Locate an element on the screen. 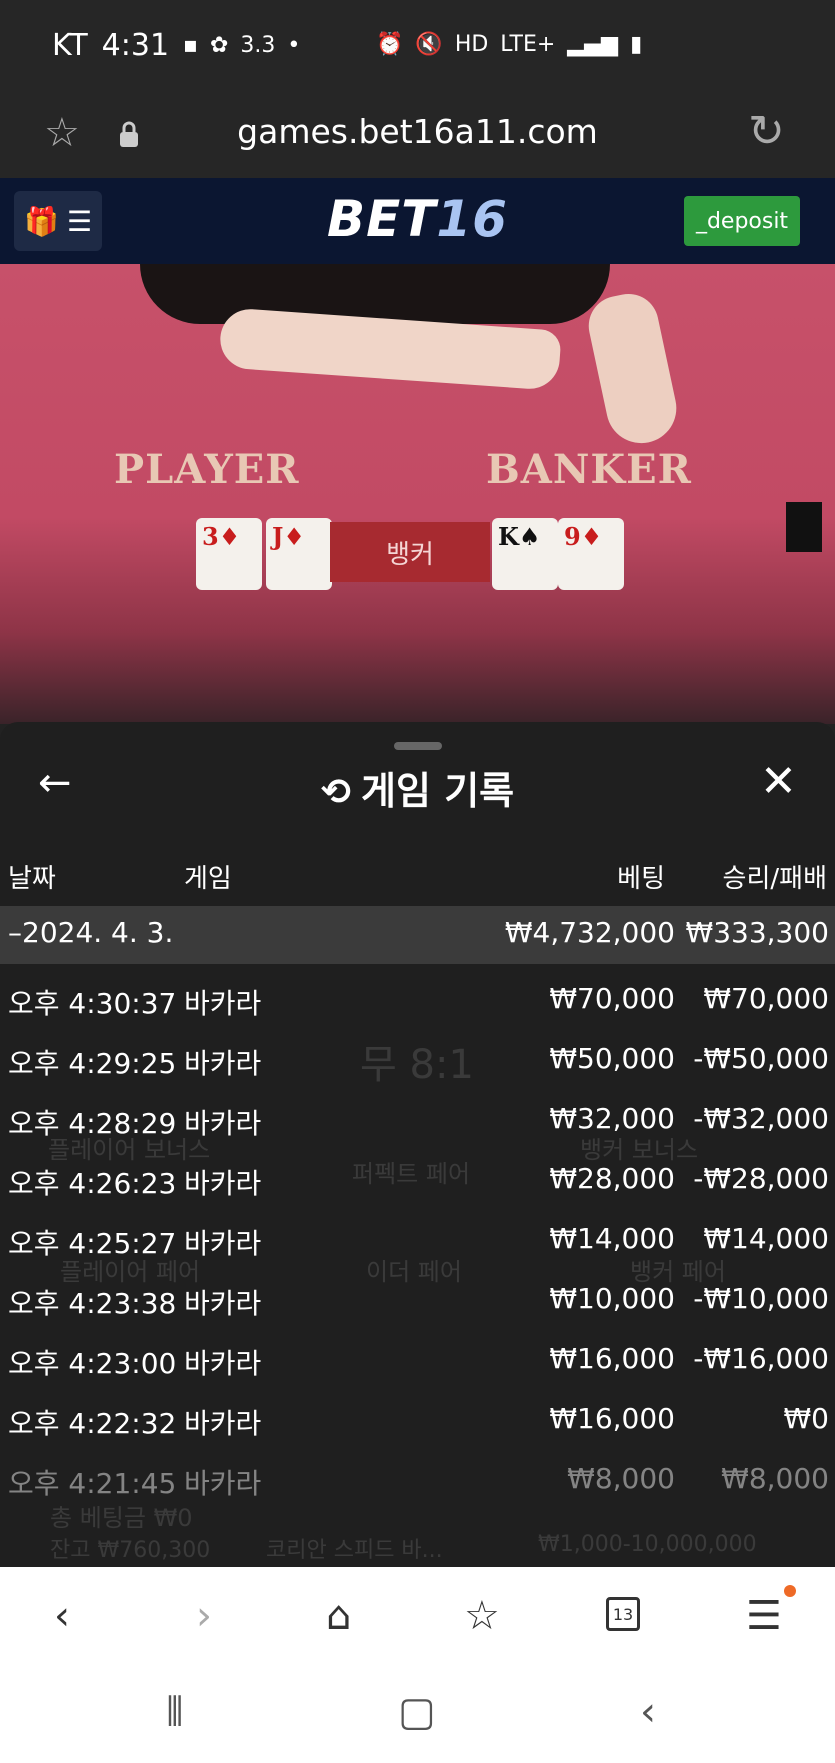 This screenshot has height=1763, width=835. browser-nav-bar: ‹ › ⌂ ☆ 13 ☰ is located at coordinates (417, 1617).